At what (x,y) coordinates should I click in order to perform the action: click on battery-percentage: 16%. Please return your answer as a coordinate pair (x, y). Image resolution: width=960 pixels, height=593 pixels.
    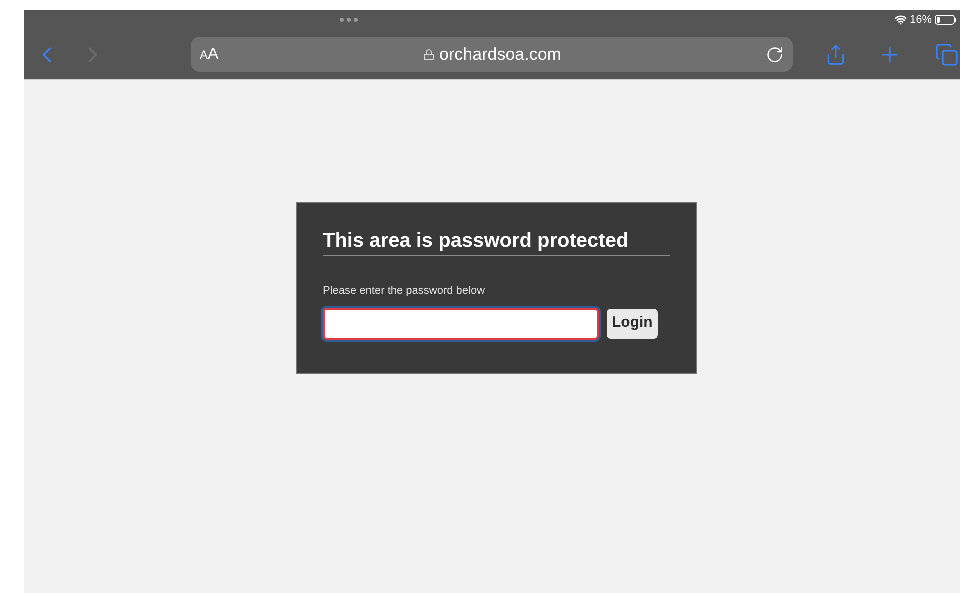
    Looking at the image, I should click on (921, 20).